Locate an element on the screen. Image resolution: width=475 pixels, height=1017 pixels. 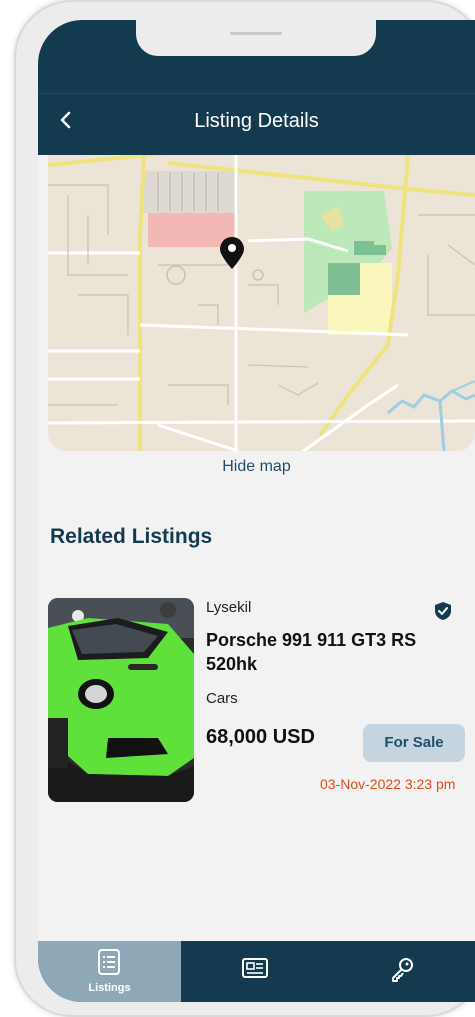
listing-date: 03-Nov-2022 3:23 pm is located at coordinates (388, 784).